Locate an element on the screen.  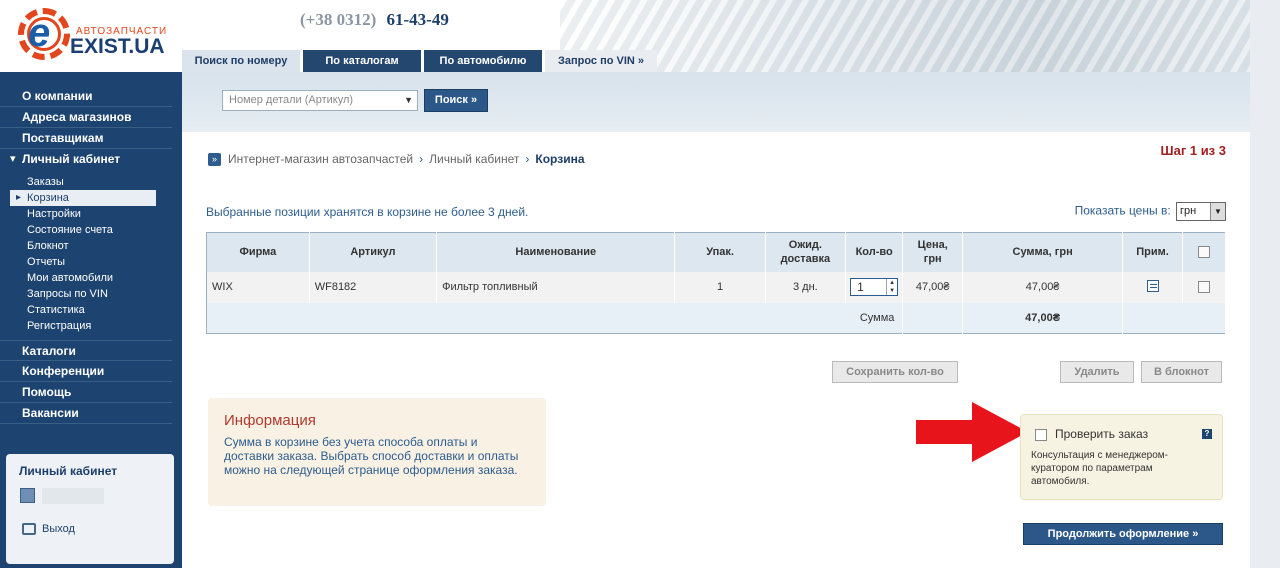
col-select-all is located at coordinates (1204, 252).